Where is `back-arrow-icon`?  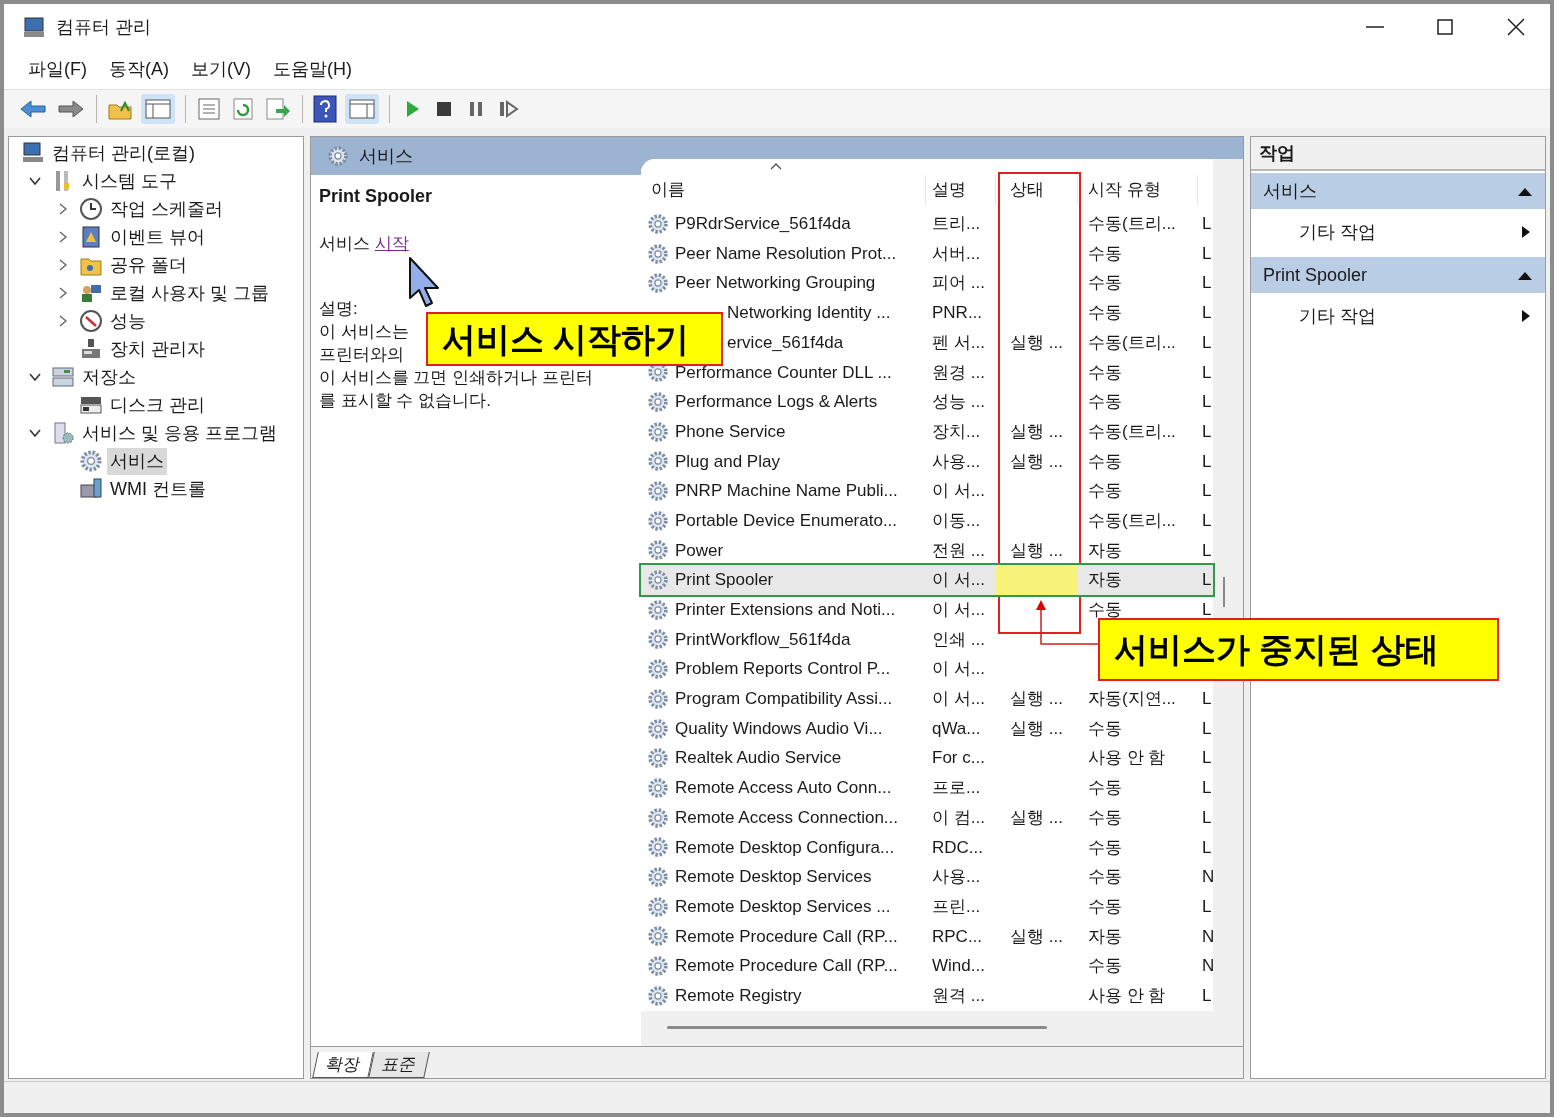 back-arrow-icon is located at coordinates (33, 109).